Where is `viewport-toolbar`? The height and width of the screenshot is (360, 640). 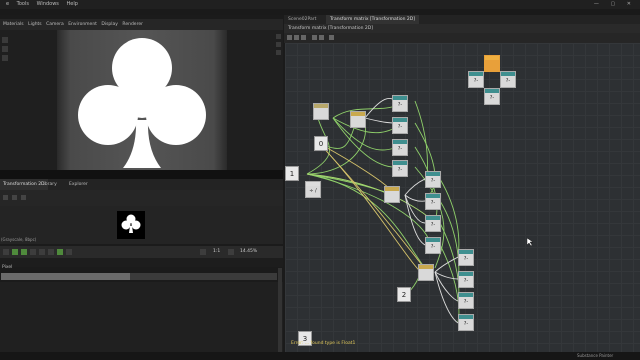
viewport-toolbar is located at coordinates (6, 57).